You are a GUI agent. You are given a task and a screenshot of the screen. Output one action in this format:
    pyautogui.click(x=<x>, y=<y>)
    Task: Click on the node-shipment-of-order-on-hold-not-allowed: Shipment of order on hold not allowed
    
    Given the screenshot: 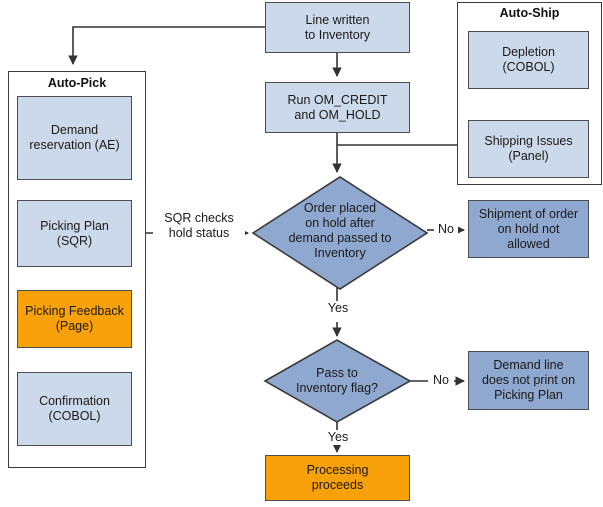 What is the action you would take?
    pyautogui.click(x=528, y=229)
    